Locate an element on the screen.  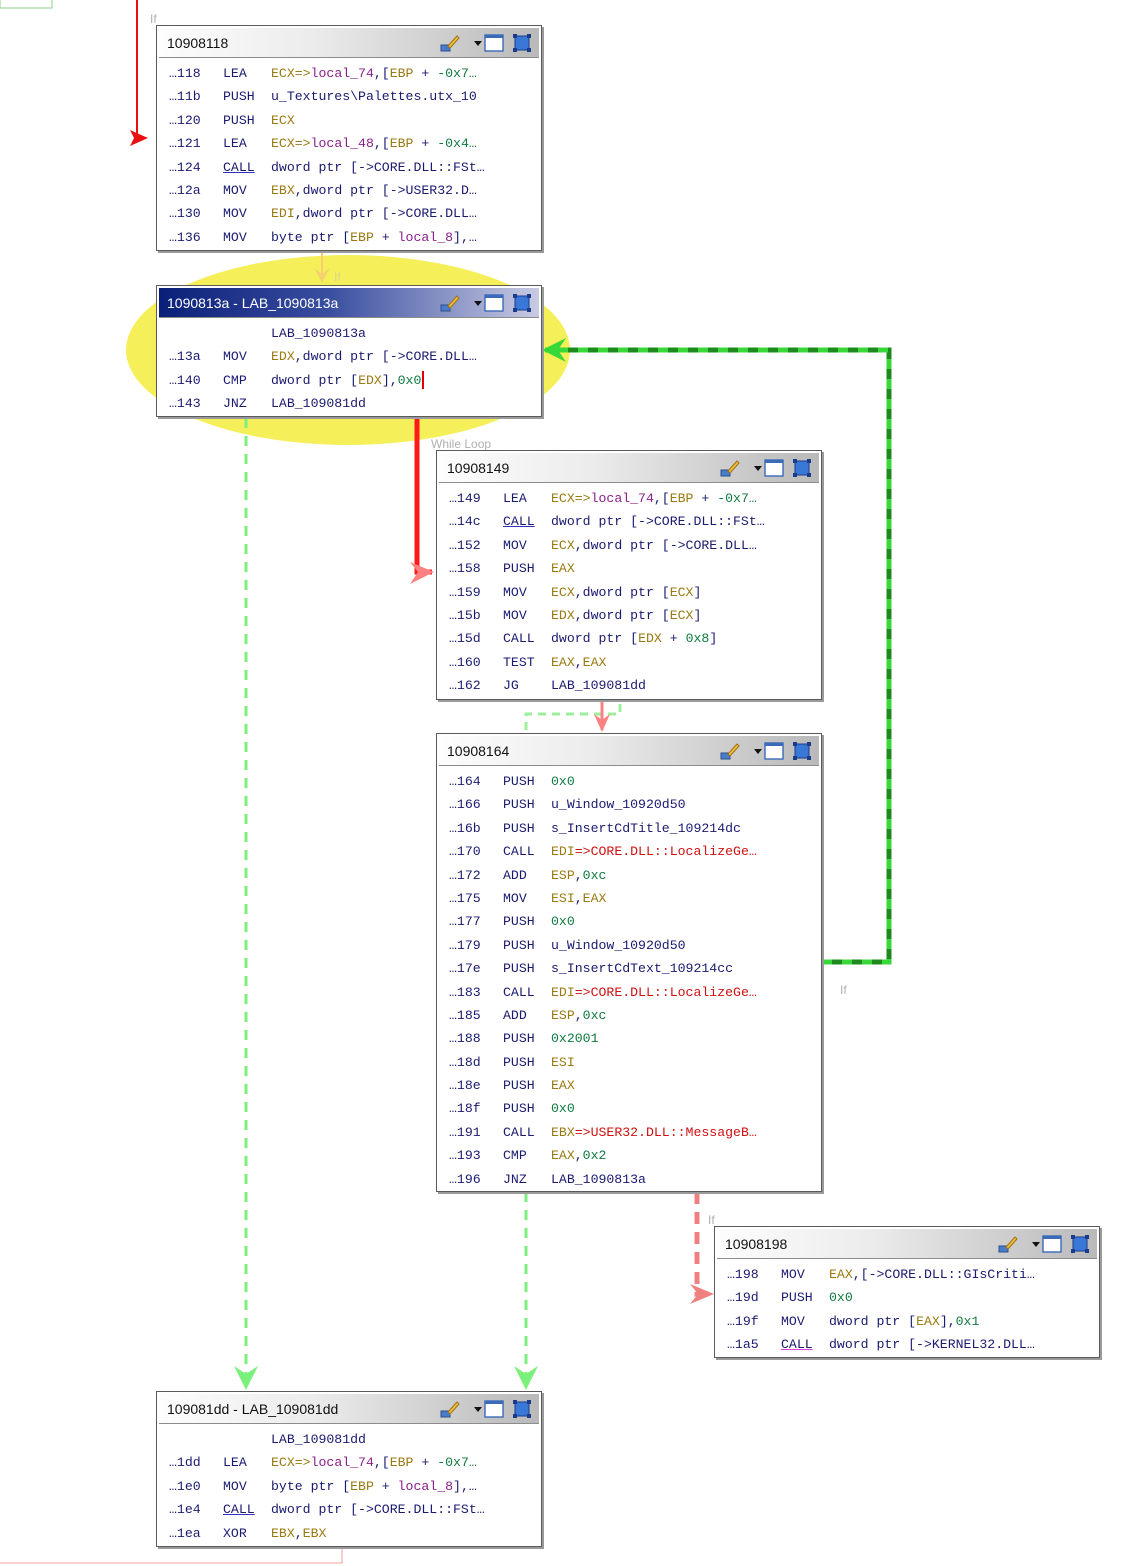
instruction-mnemonic: JG is located at coordinates (511, 685).